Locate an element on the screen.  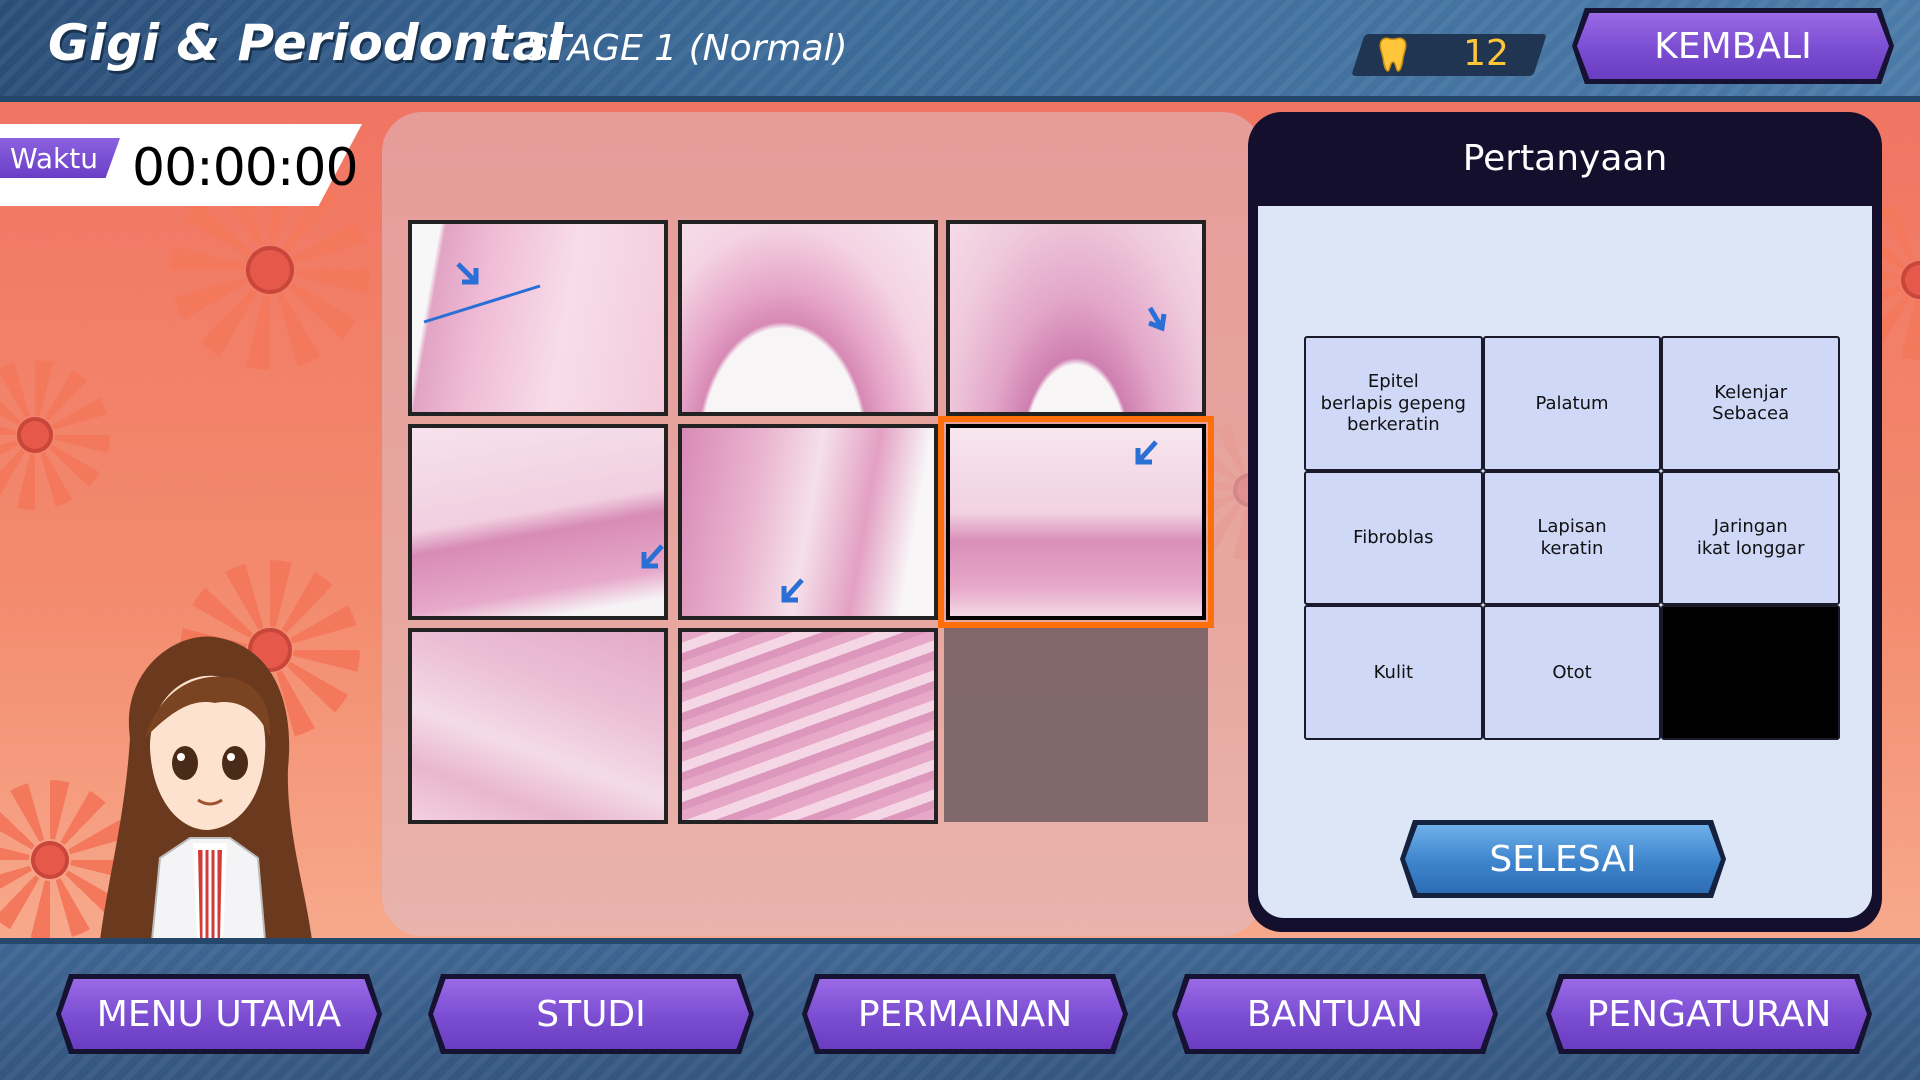
game-title: Gigi & Periodontal is located at coordinates (306, 43).